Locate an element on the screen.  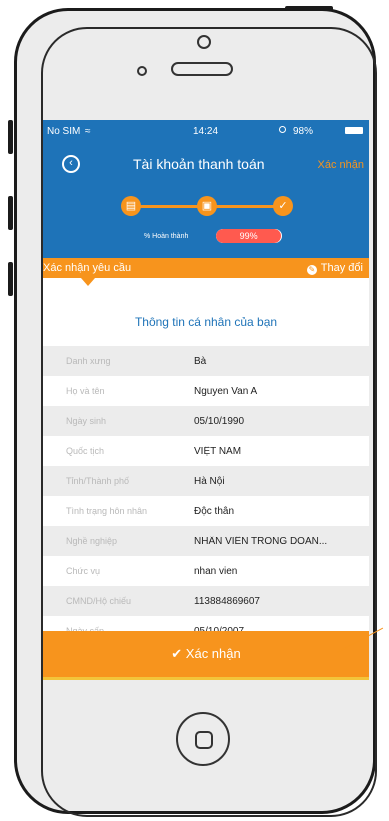
row-label: Nghề nghiệp is located at coordinates (92, 541).